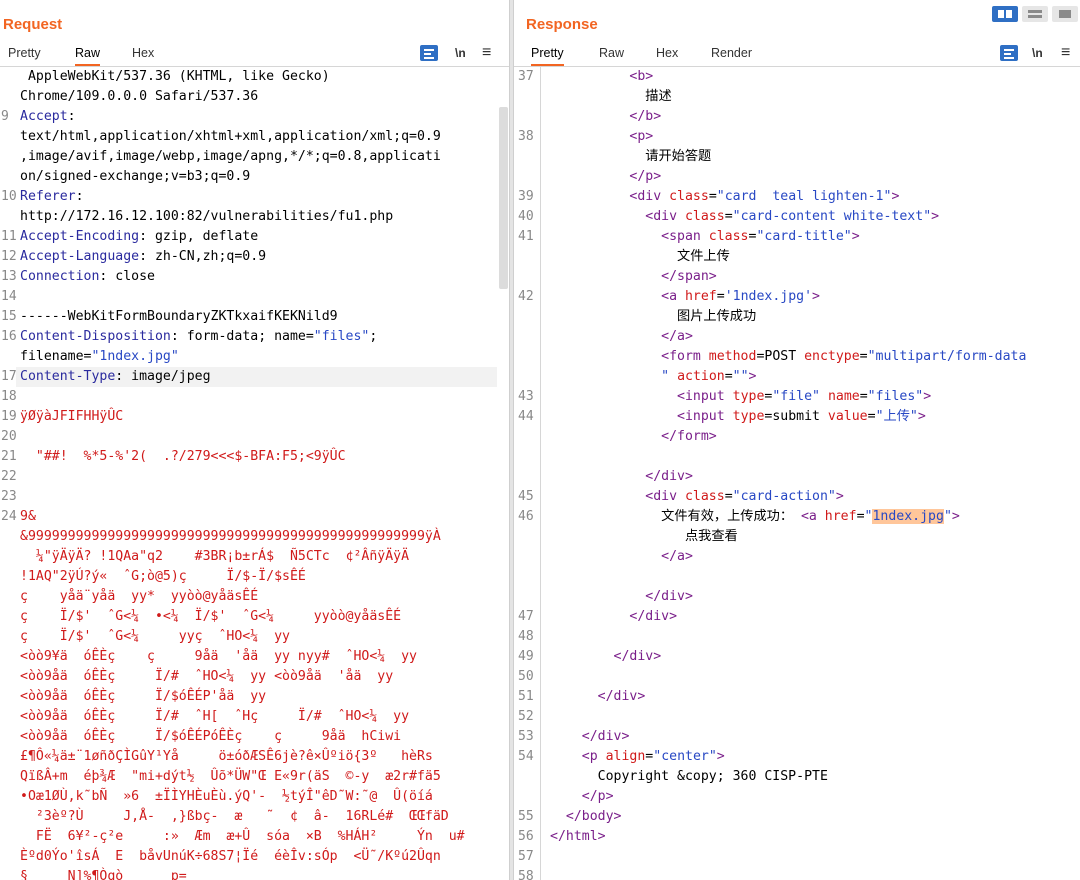  What do you see at coordinates (605, 117) in the screenshot?
I see `code-line: </b>` at bounding box center [605, 117].